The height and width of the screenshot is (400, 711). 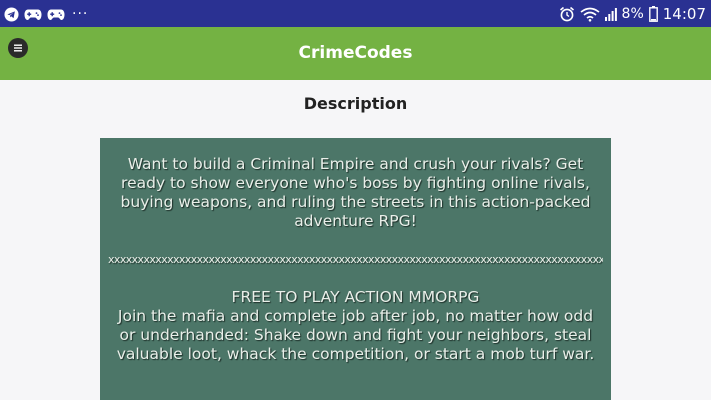 What do you see at coordinates (567, 14) in the screenshot?
I see `alarm-icon` at bounding box center [567, 14].